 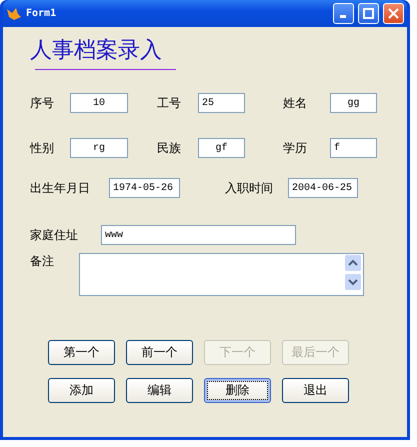 I want to click on text-field: gf, so click(x=221, y=148).